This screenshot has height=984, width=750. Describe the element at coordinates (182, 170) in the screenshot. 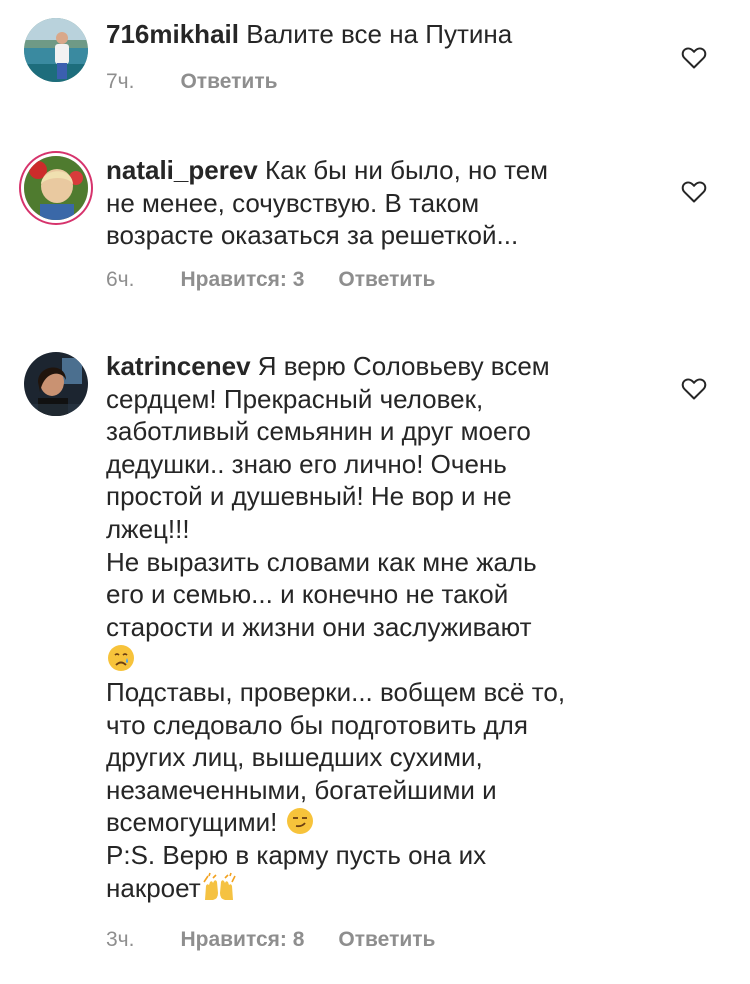

I see `comment-username: natali_perev` at that location.